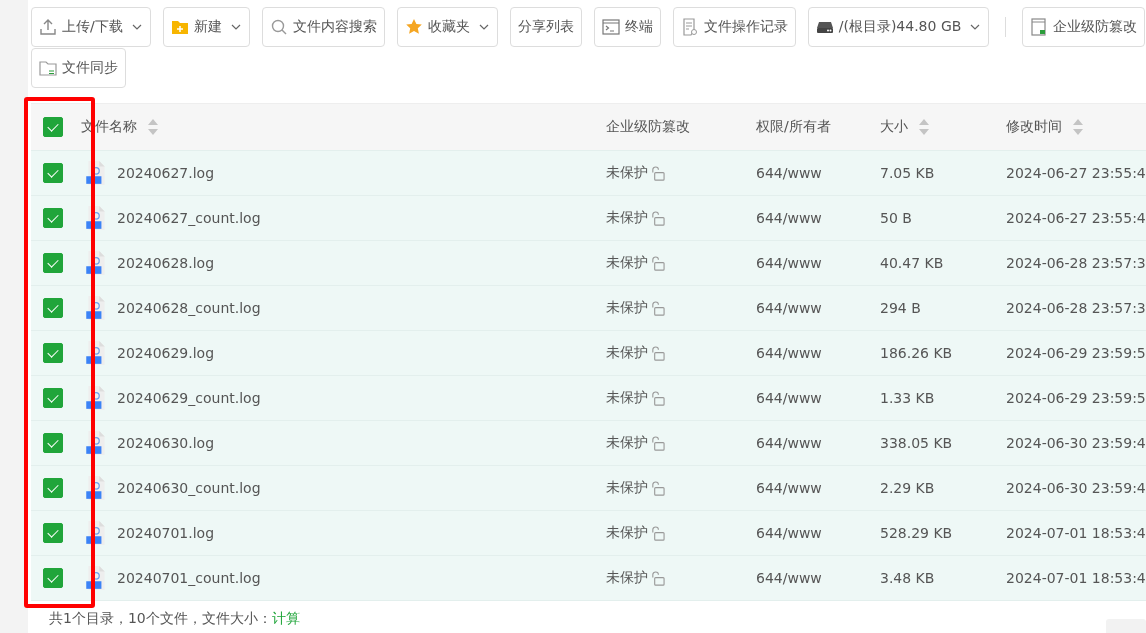 This screenshot has height=633, width=1146. Describe the element at coordinates (912, 263) in the screenshot. I see `file-size: 40.47 KB` at that location.